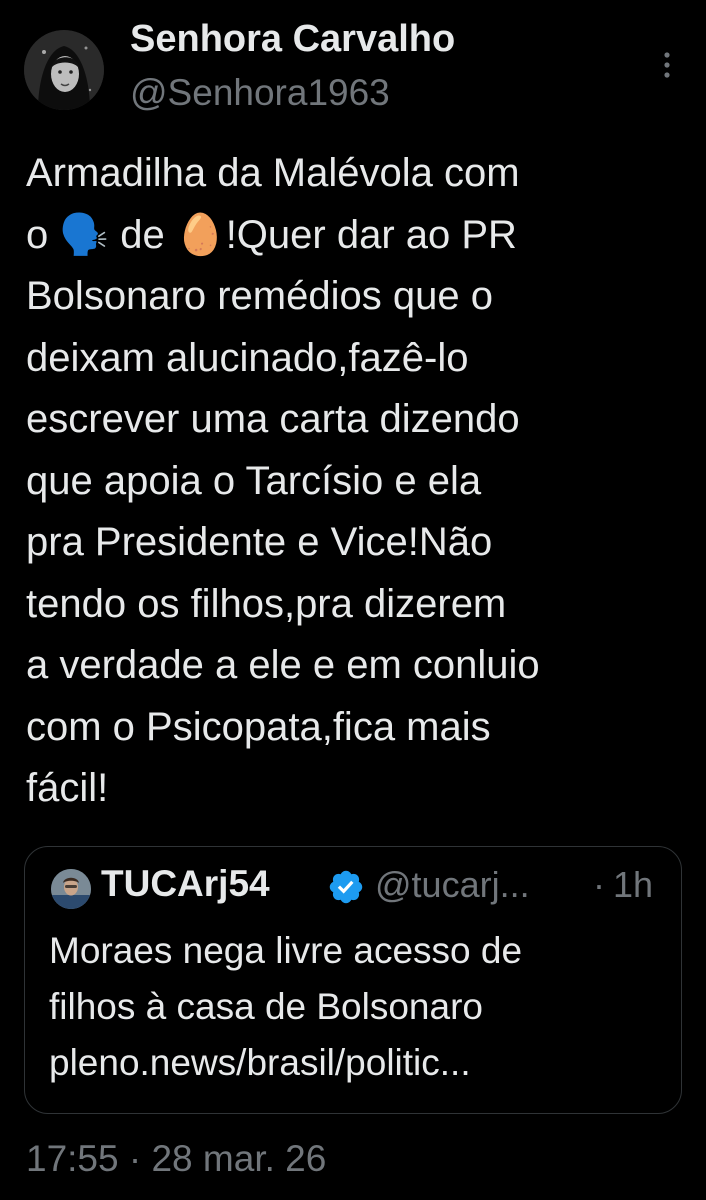 Image resolution: width=706 pixels, height=1200 pixels. I want to click on author-handle: @Senhora1963, so click(260, 93).